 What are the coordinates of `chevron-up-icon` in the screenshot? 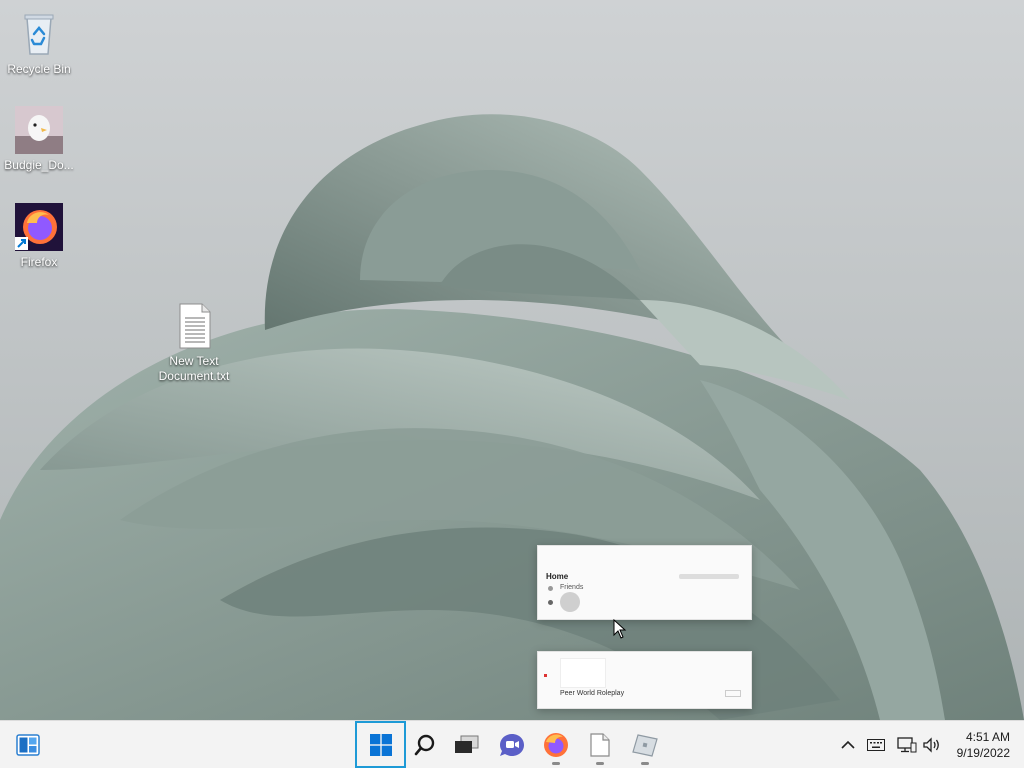 It's located at (848, 744).